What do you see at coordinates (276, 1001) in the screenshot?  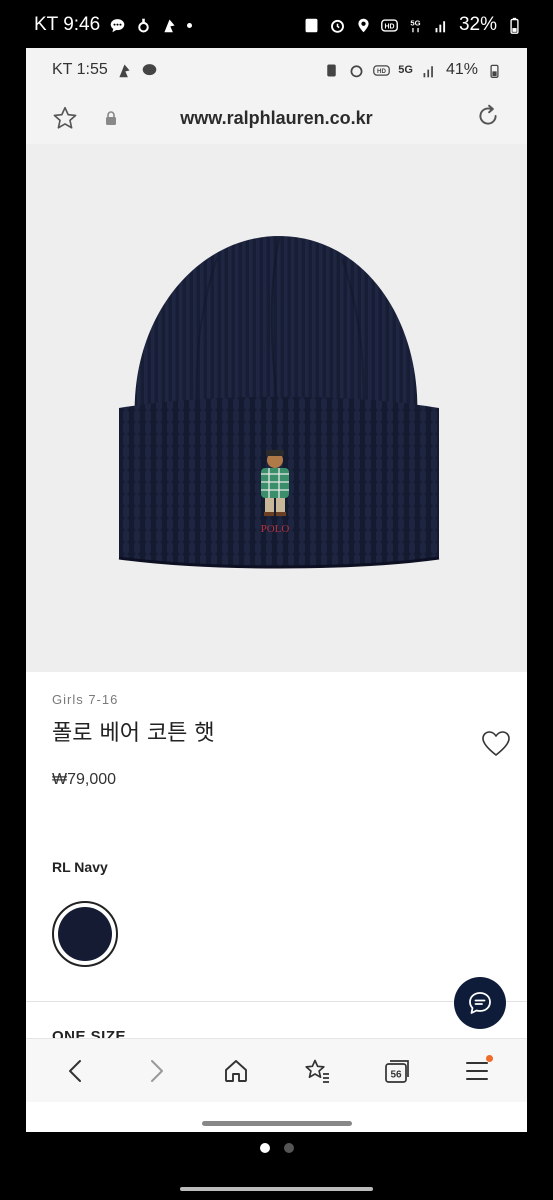 I see `divider` at bounding box center [276, 1001].